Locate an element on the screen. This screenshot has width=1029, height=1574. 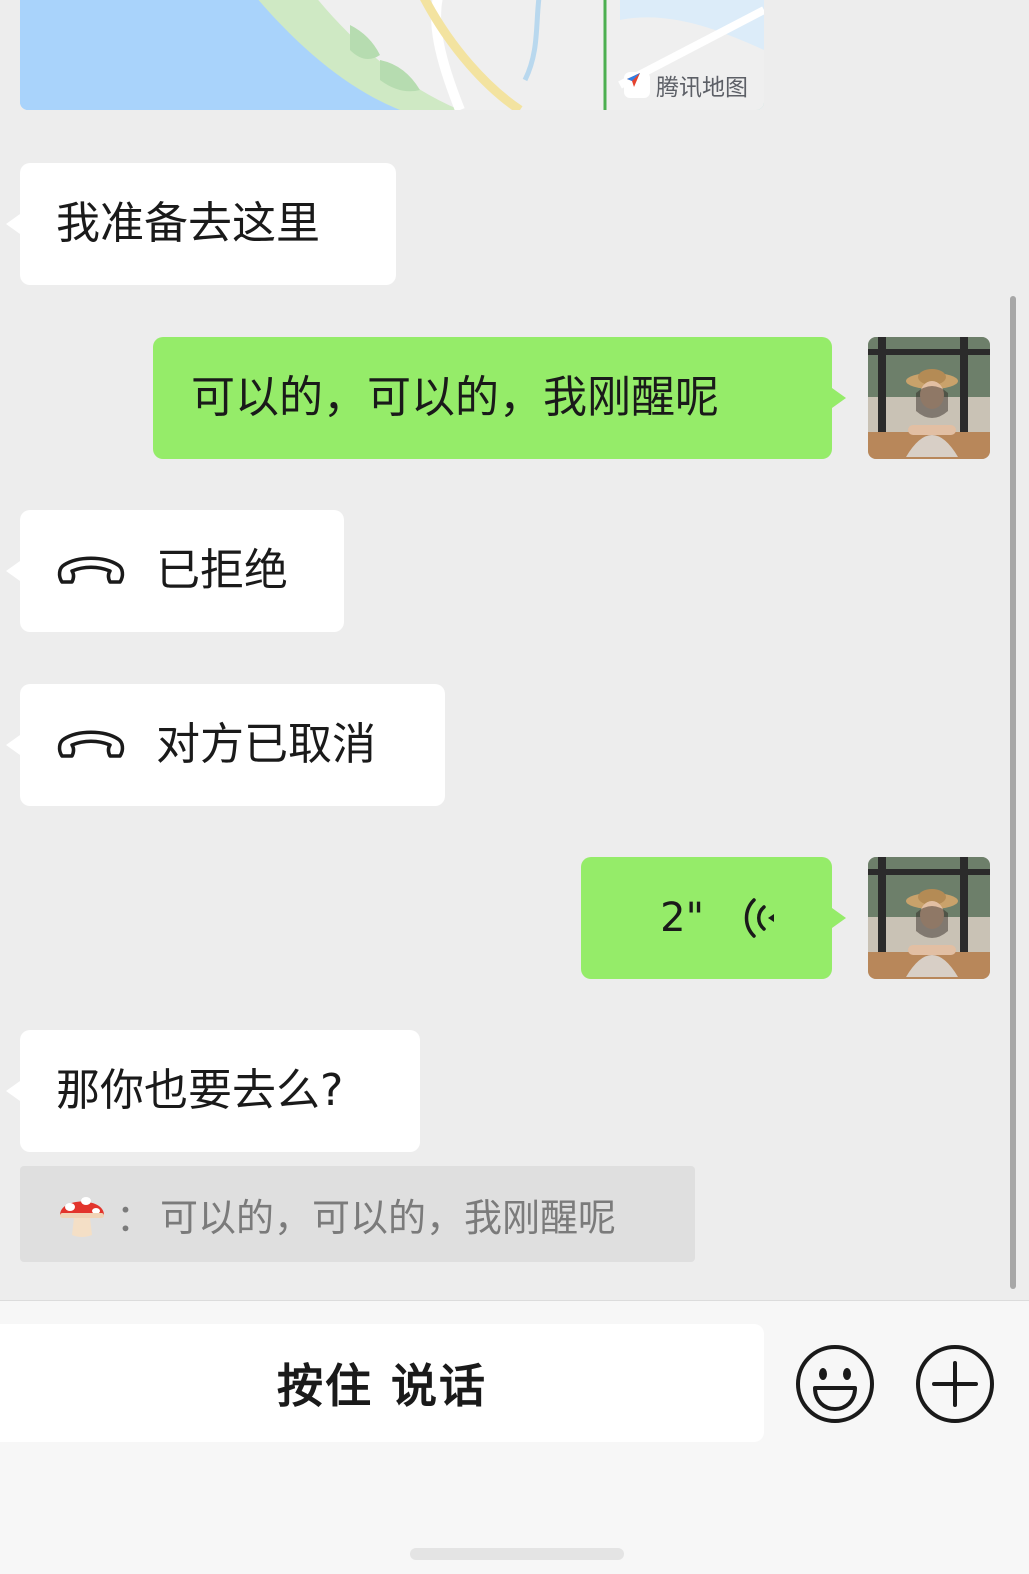
map-provider-logo: 腾讯地图 is located at coordinates (686, 85).